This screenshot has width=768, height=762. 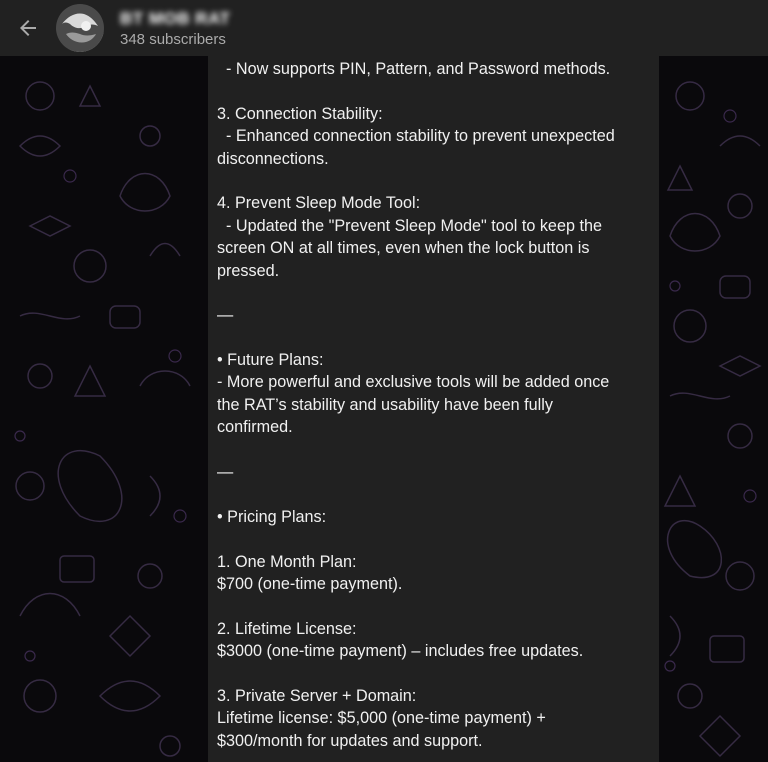 I want to click on message-line: 4. Prevent Sleep Mode Tool:, so click(x=319, y=203).